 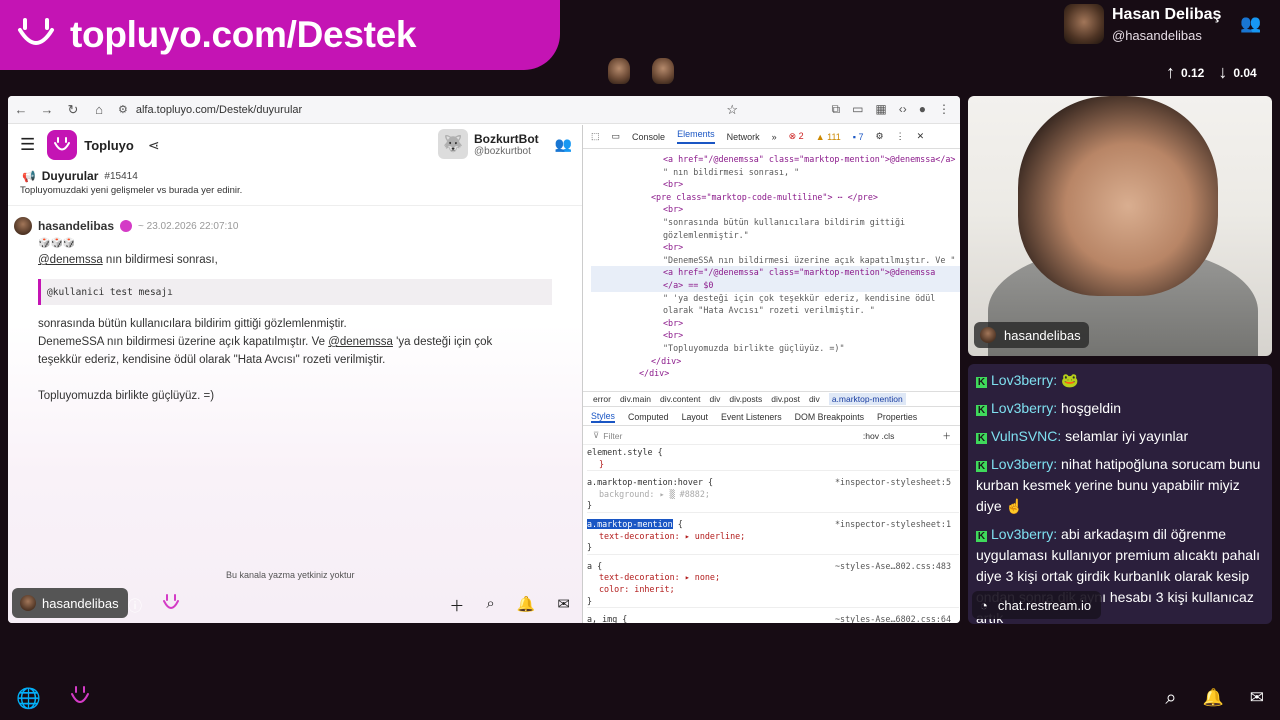 What do you see at coordinates (880, 136) in the screenshot?
I see `settings-icon: ⚙` at bounding box center [880, 136].